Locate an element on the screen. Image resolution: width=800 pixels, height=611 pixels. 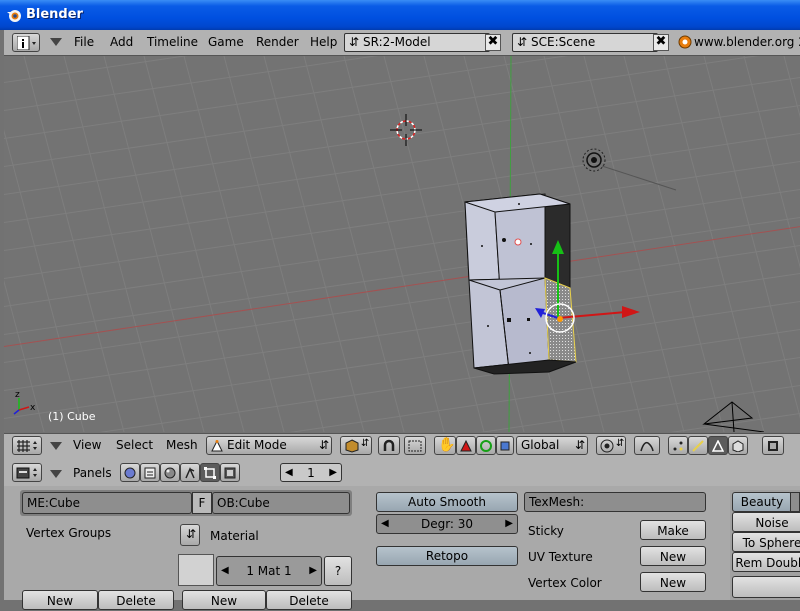
menu-game: Game is located at coordinates (226, 42).